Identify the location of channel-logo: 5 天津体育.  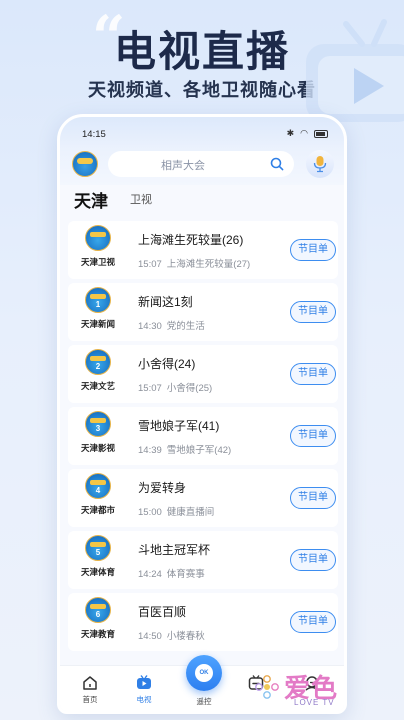
(98, 560).